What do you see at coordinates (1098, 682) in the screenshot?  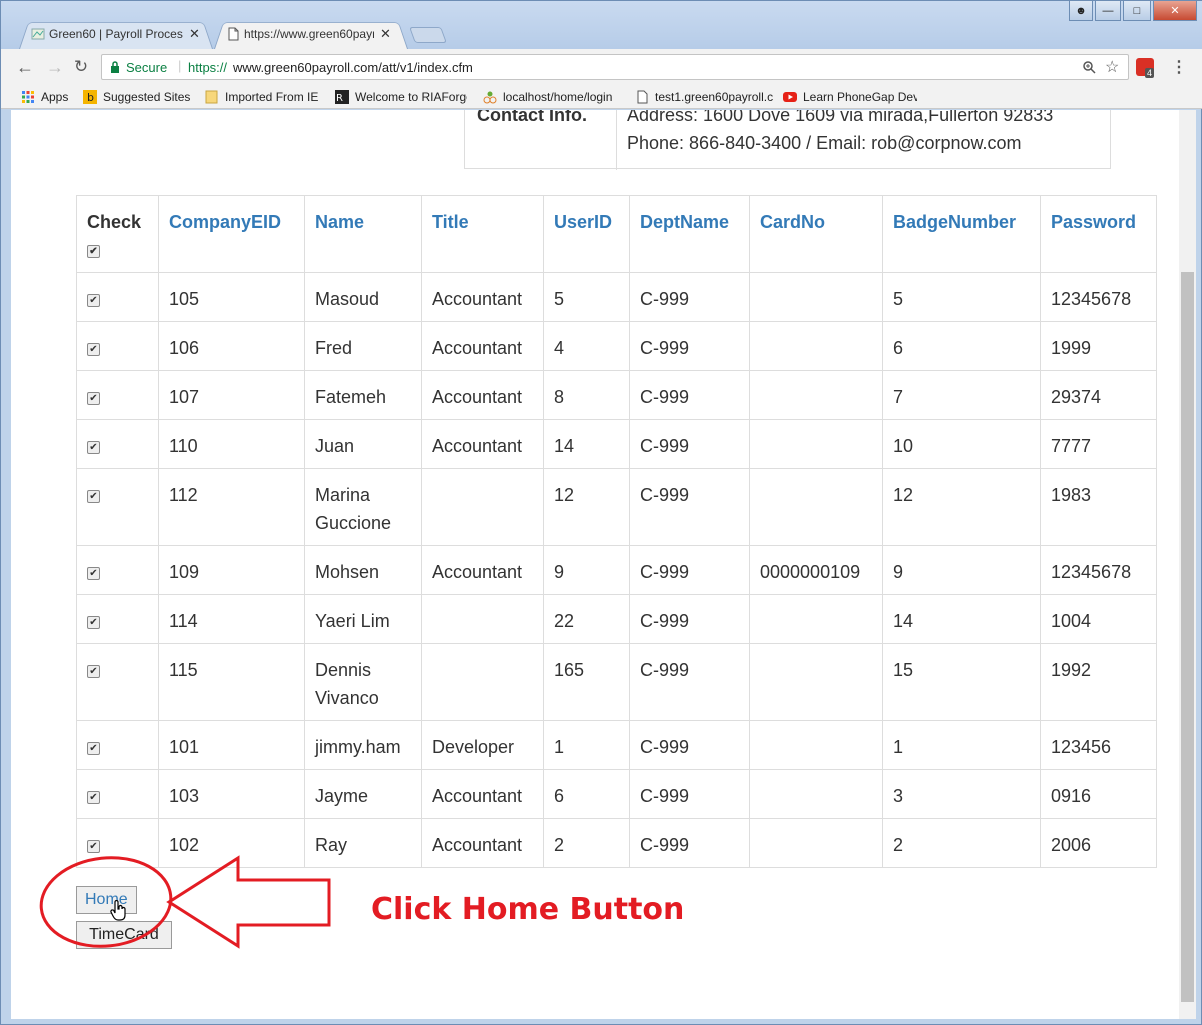 I see `cell-password: 1992` at bounding box center [1098, 682].